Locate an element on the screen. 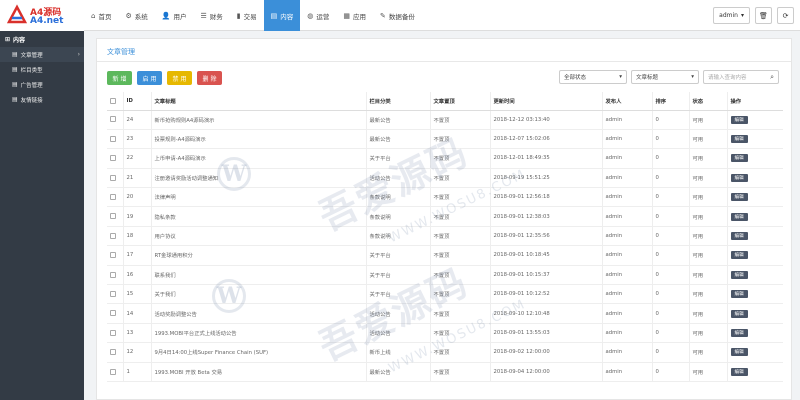  search-icon: ⌕ is located at coordinates (772, 77).